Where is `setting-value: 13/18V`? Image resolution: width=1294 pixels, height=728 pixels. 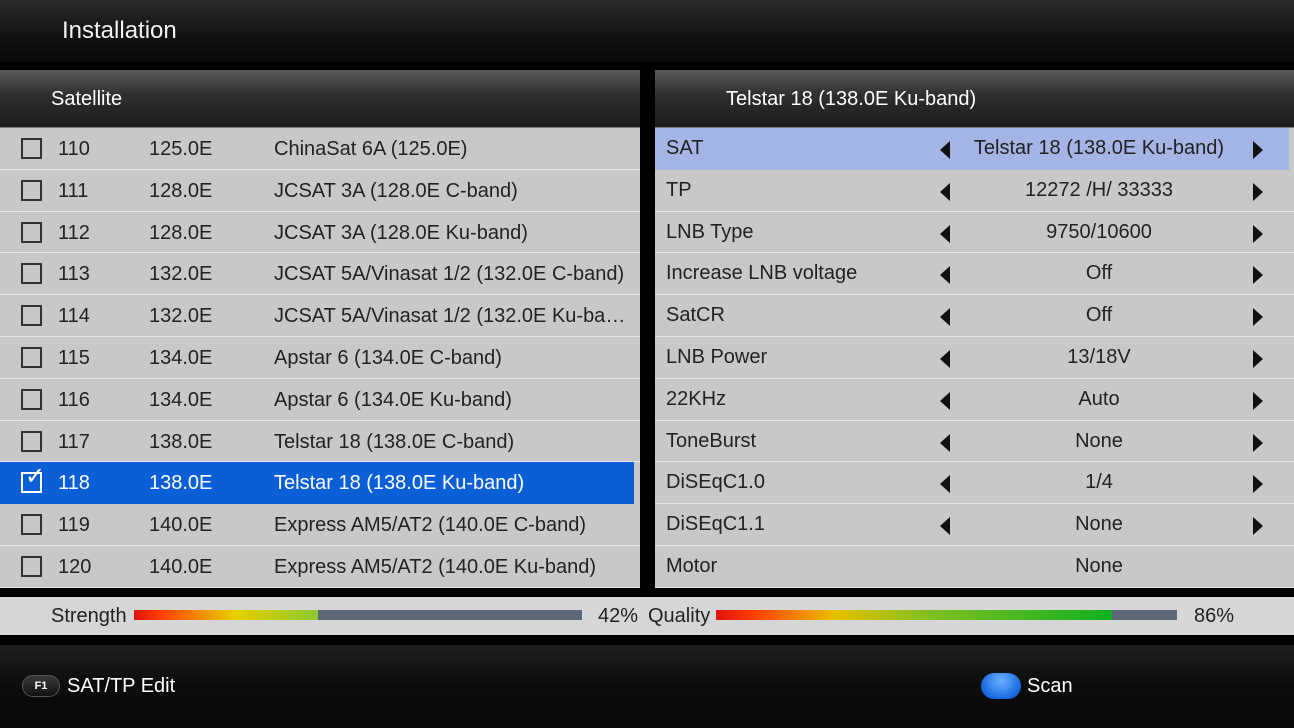 setting-value: 13/18V is located at coordinates (1099, 356).